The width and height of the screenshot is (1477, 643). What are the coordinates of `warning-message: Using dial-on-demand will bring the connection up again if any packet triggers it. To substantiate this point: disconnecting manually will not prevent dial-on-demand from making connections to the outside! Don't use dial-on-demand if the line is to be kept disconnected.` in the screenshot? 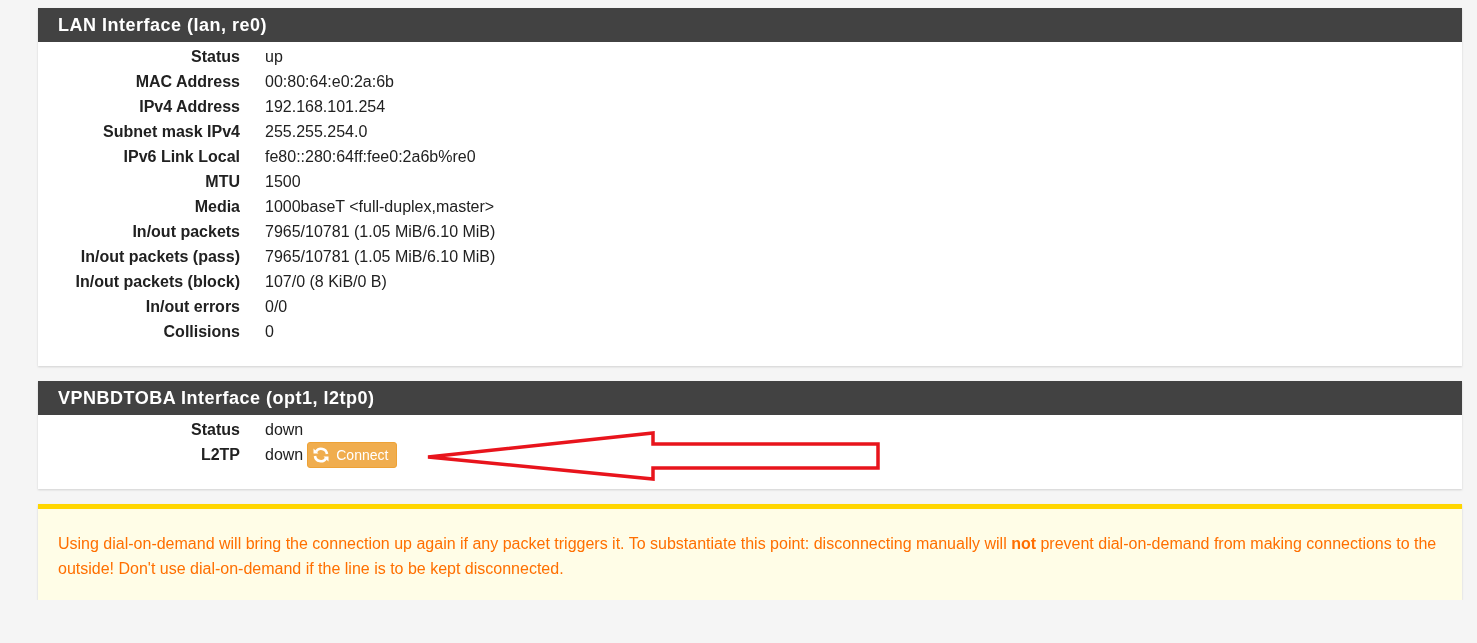 It's located at (747, 556).